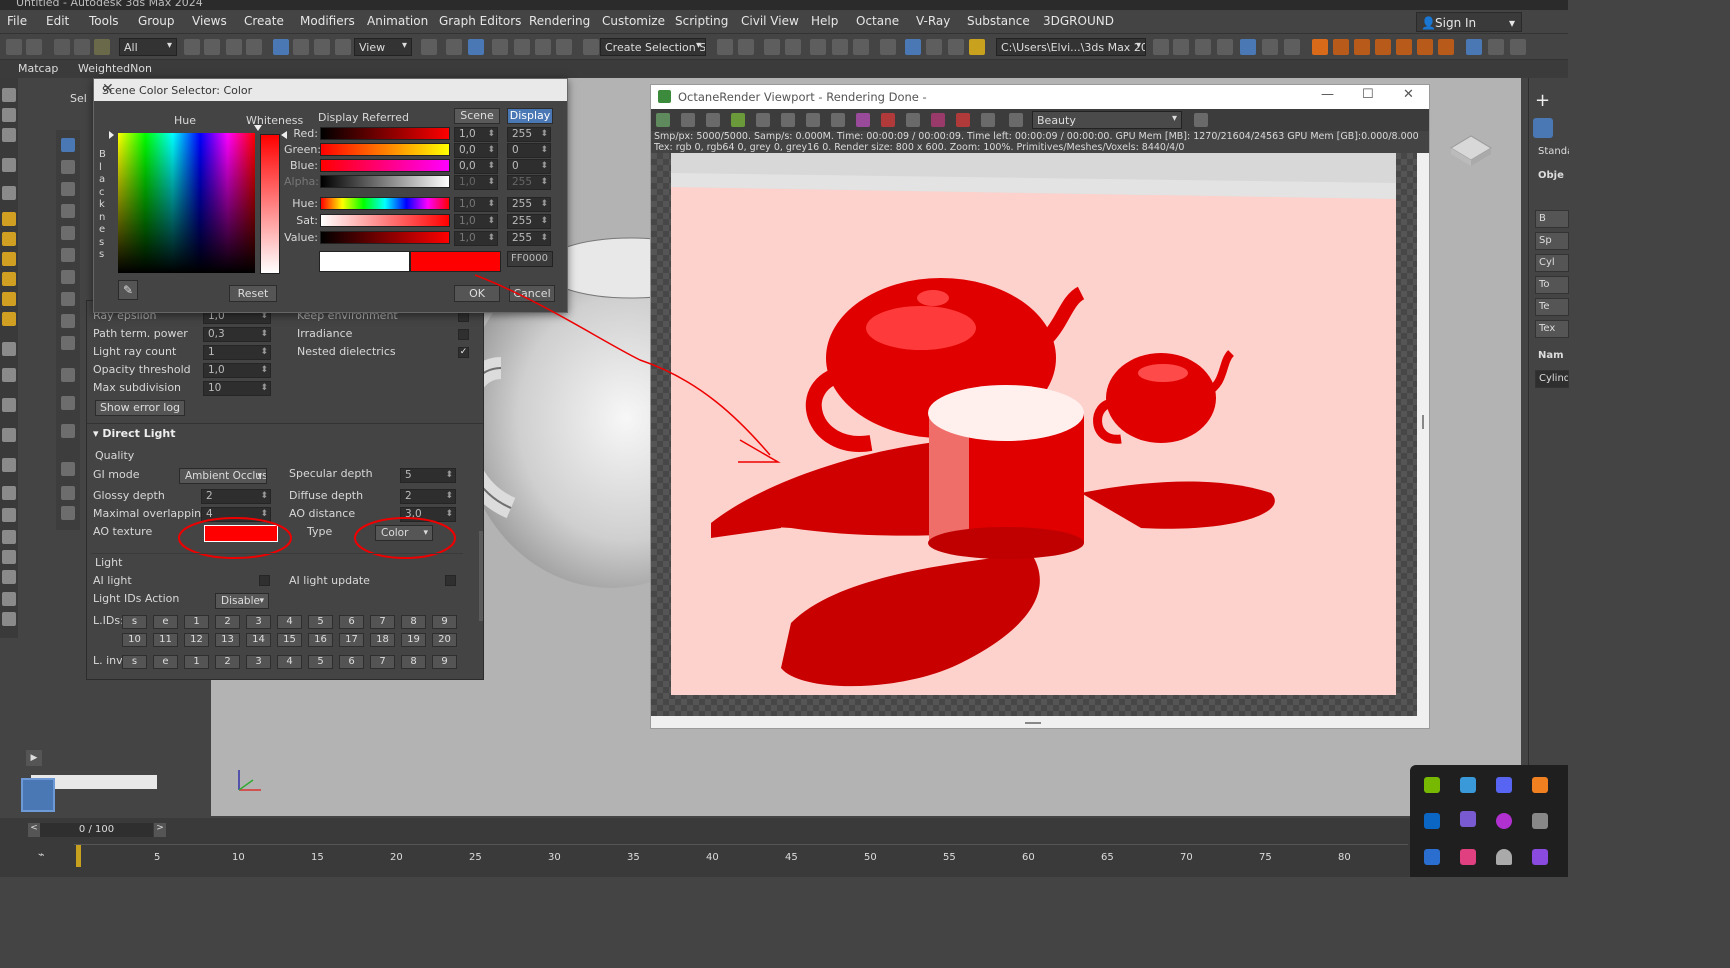 The image size is (1730, 968). I want to click on menu-file: File, so click(17, 21).